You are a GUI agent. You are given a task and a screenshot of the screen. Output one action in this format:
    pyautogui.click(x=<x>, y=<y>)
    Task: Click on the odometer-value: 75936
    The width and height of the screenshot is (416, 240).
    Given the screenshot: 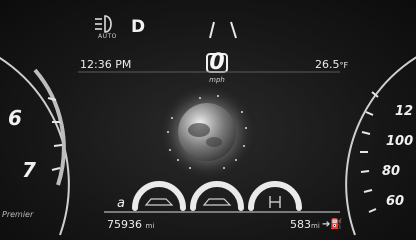 What is the action you would take?
    pyautogui.click(x=124, y=224)
    